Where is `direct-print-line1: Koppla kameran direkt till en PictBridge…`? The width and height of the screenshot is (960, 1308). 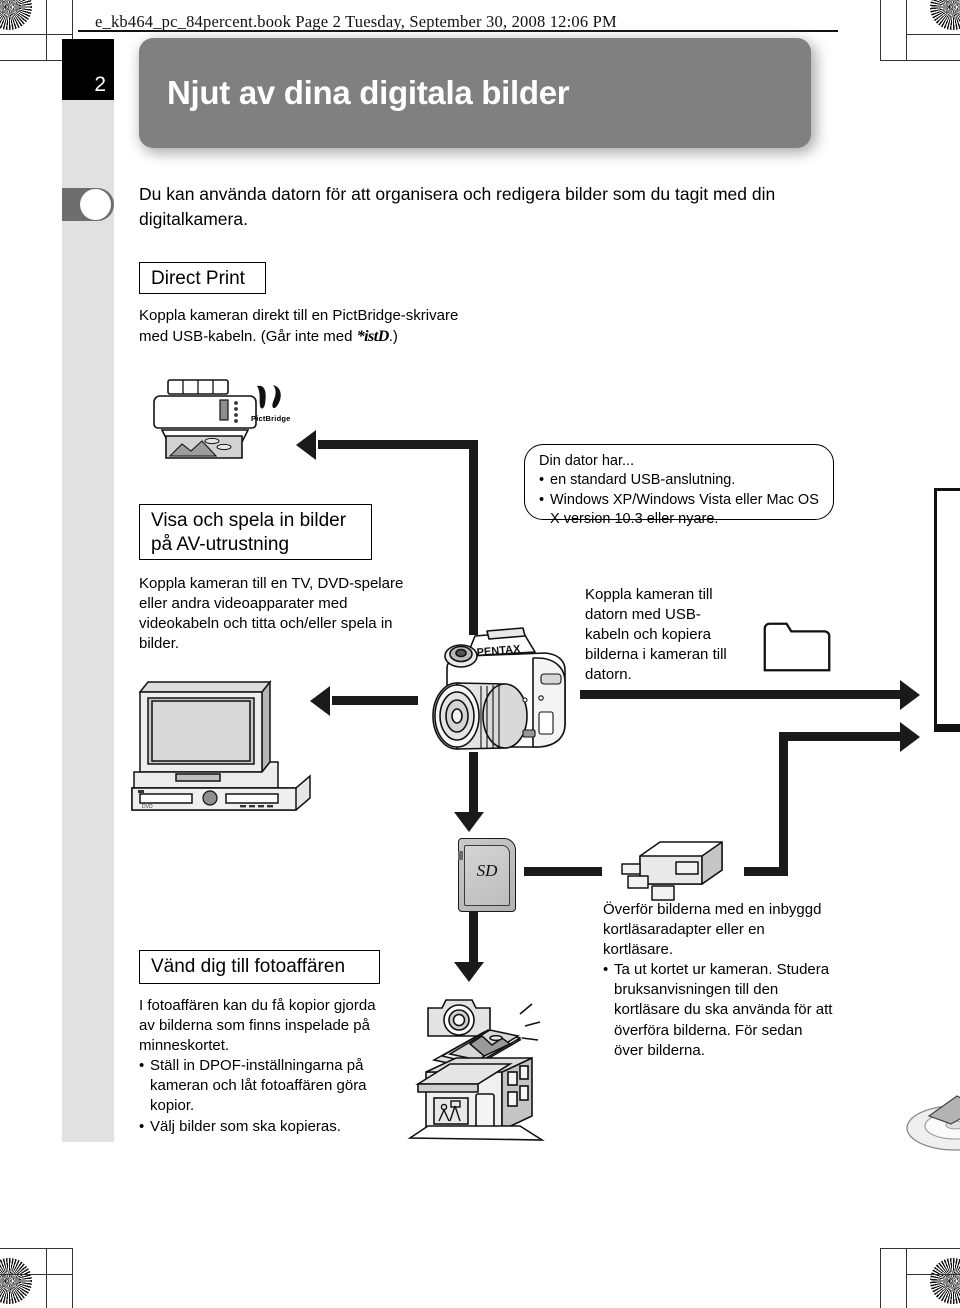 direct-print-line1: Koppla kameran direkt till en PictBridge… is located at coordinates (299, 315).